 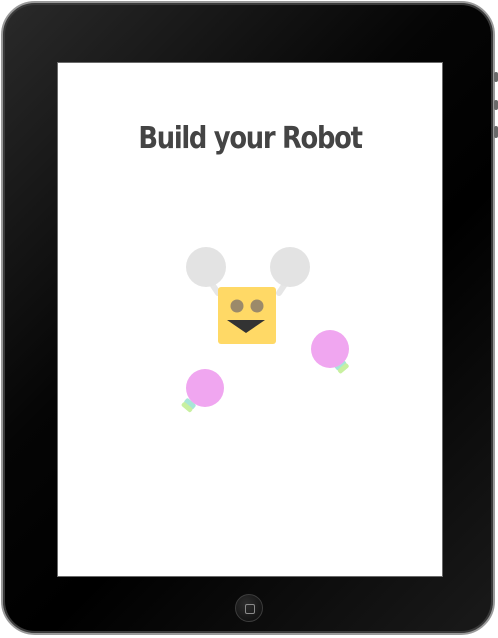 I want to click on robot-head, so click(x=247, y=315).